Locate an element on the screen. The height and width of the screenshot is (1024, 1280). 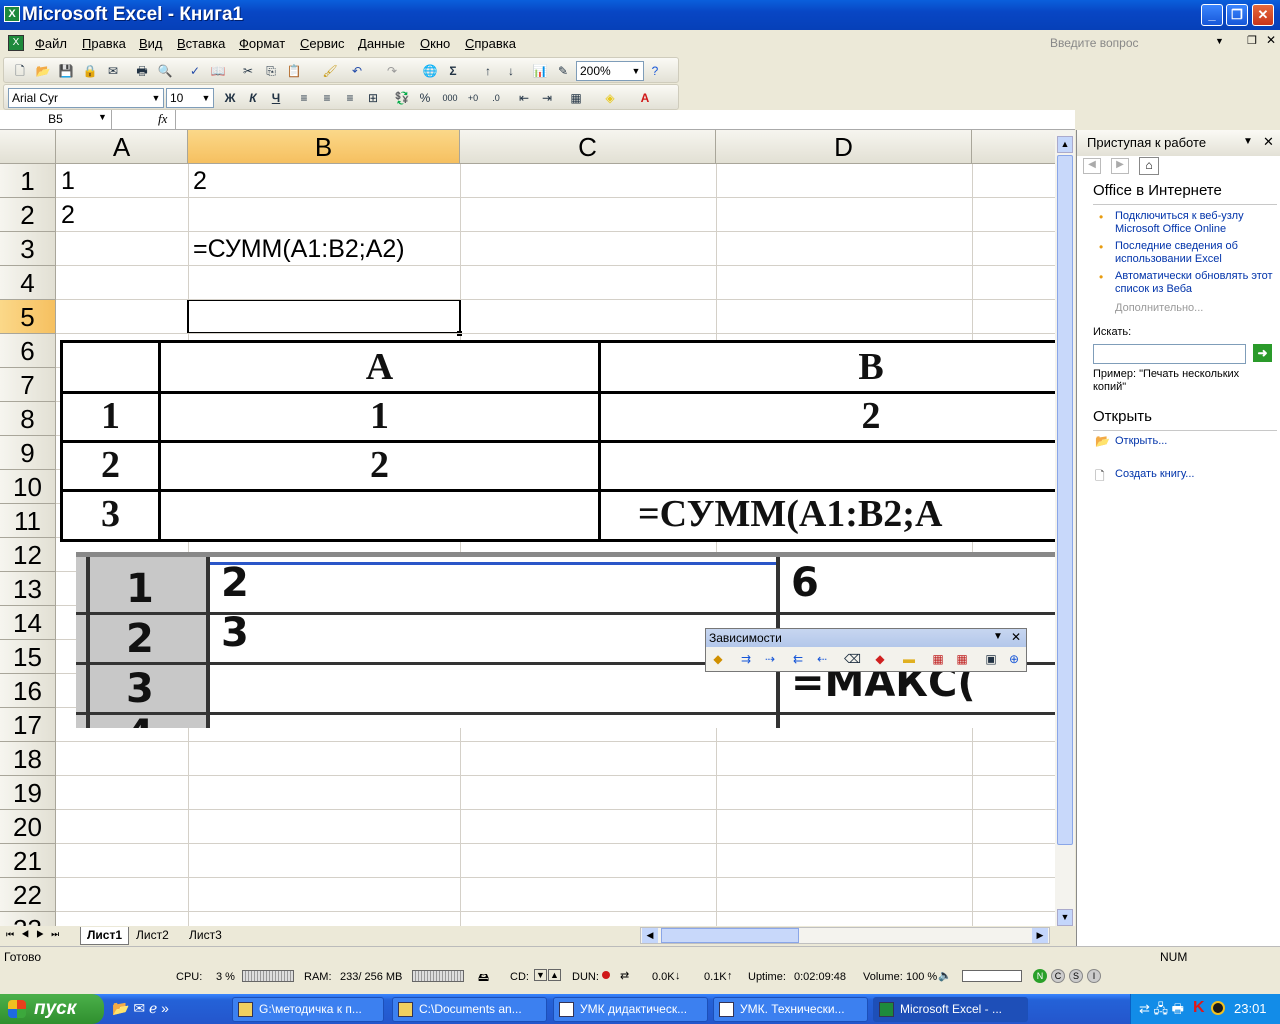
menu-file: Файл is located at coordinates (51, 43).